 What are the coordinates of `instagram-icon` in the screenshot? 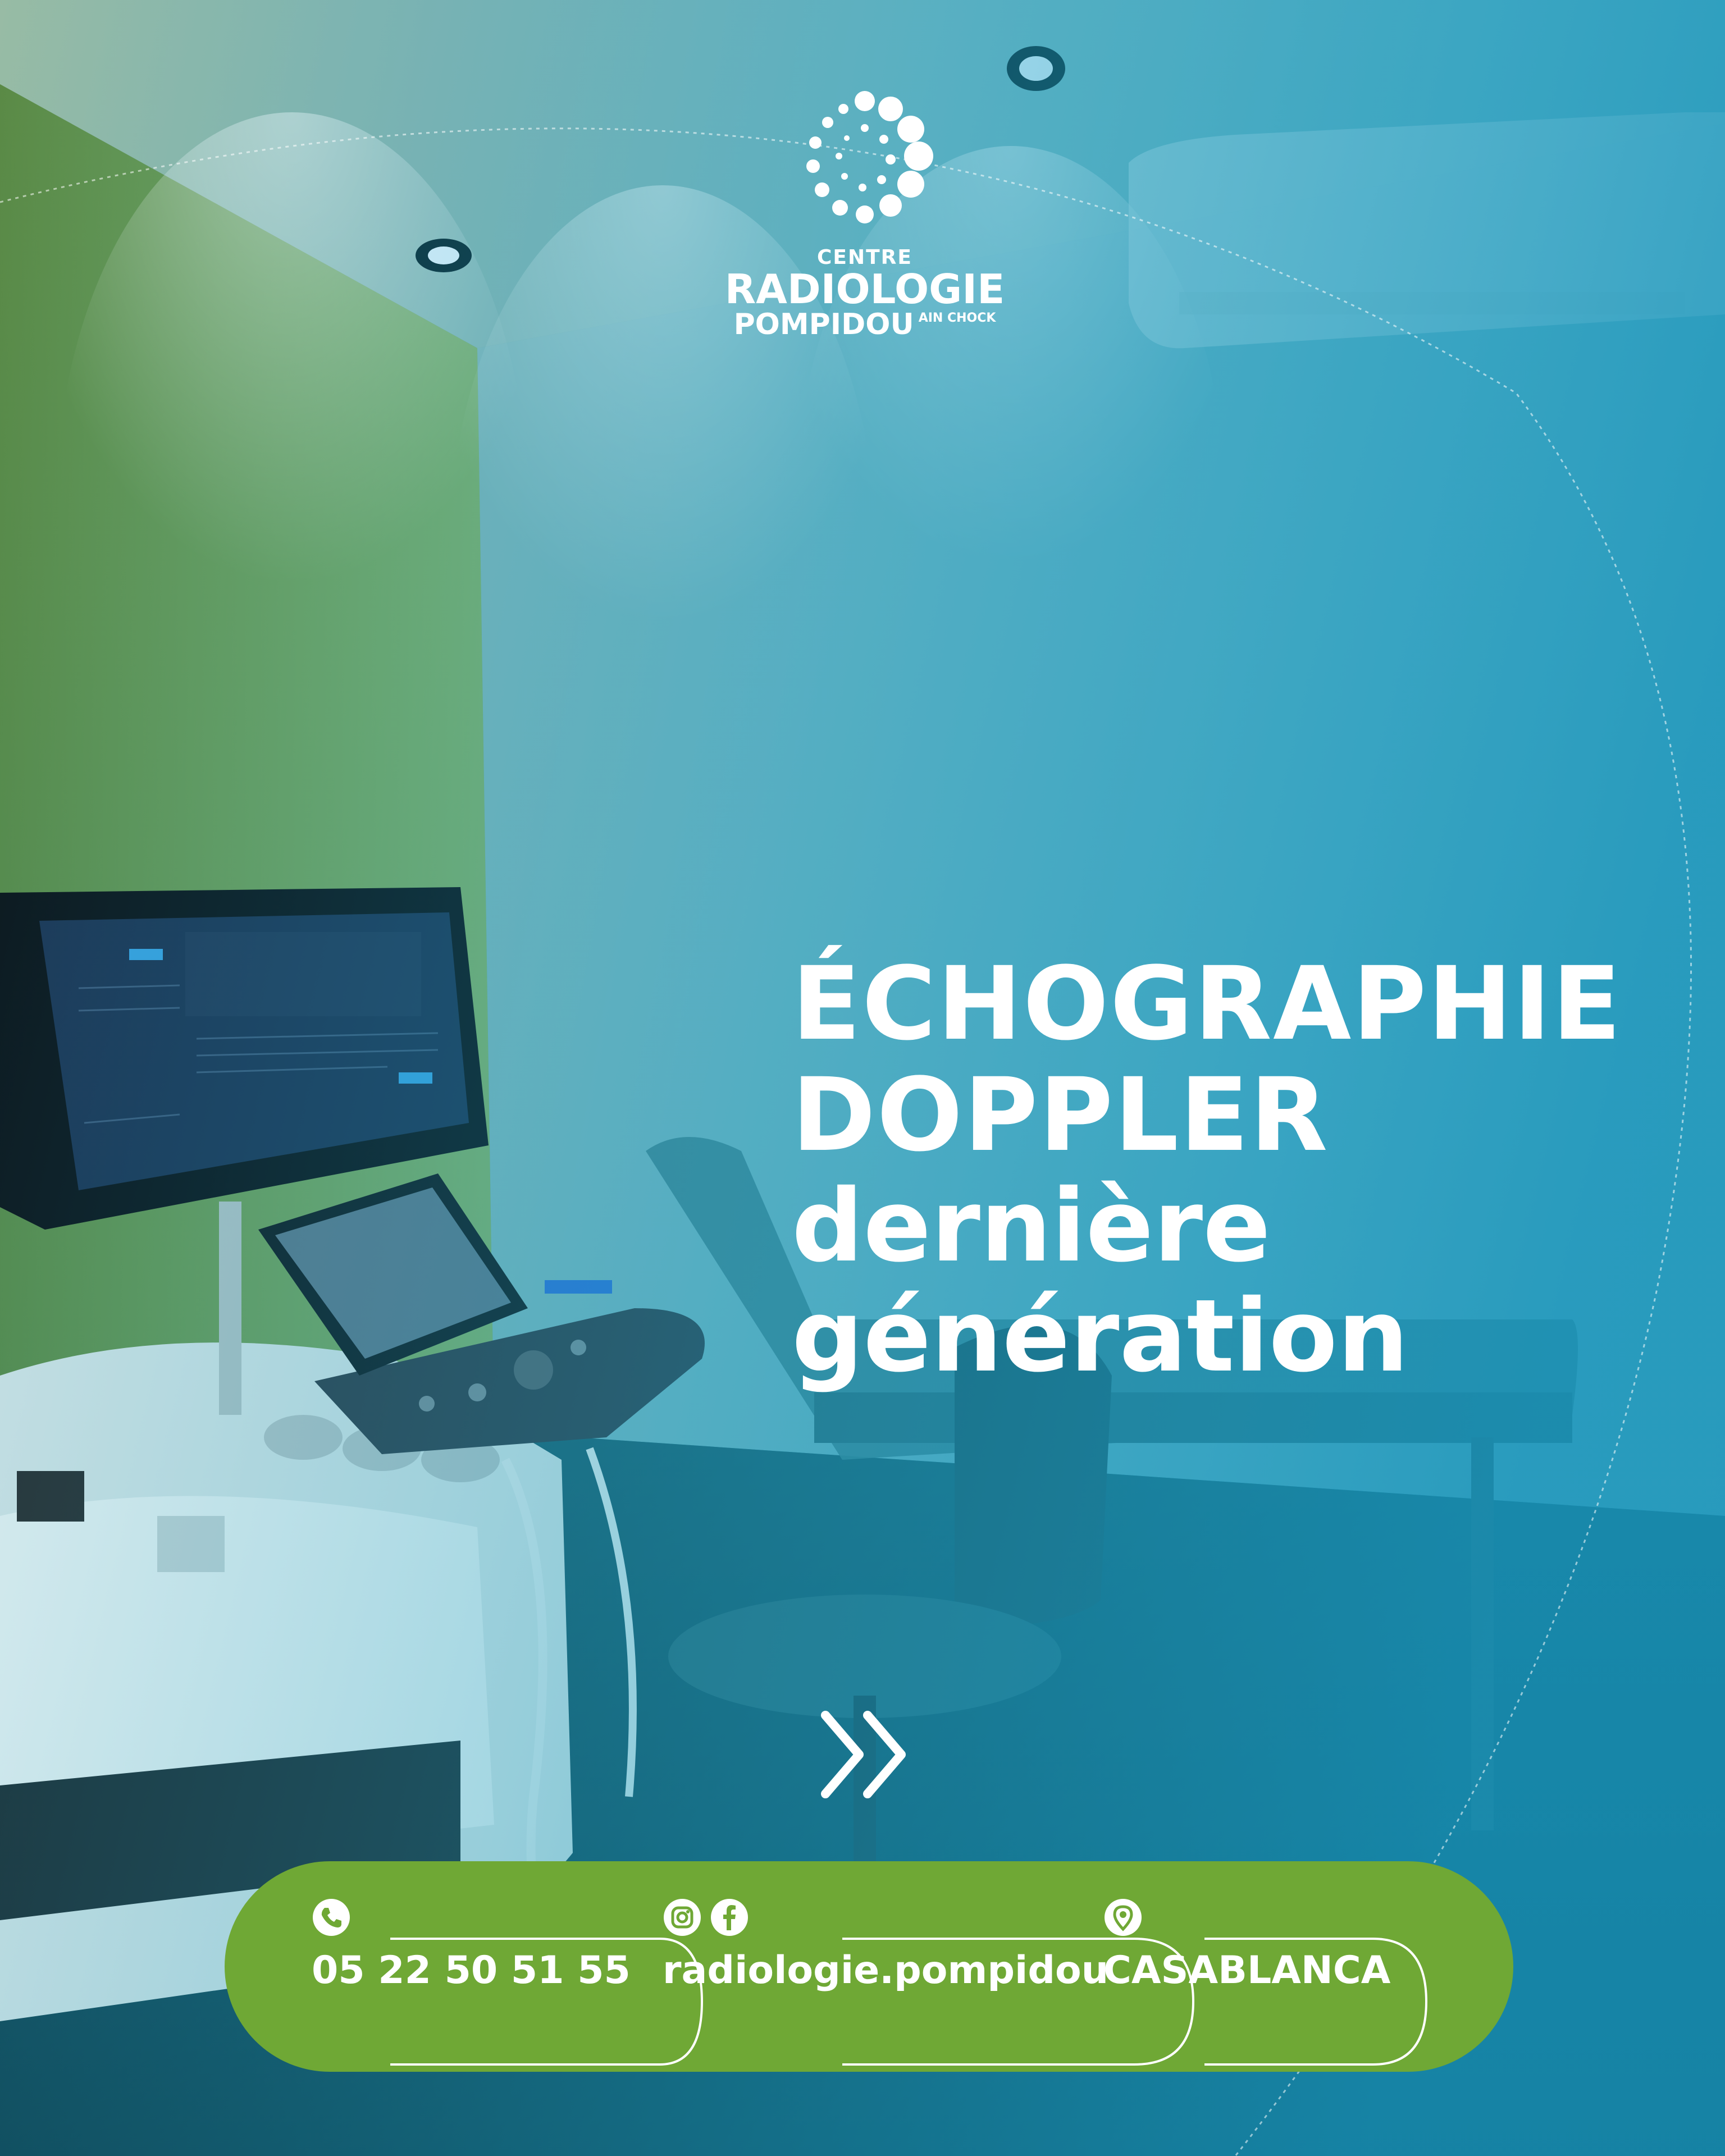 It's located at (682, 1917).